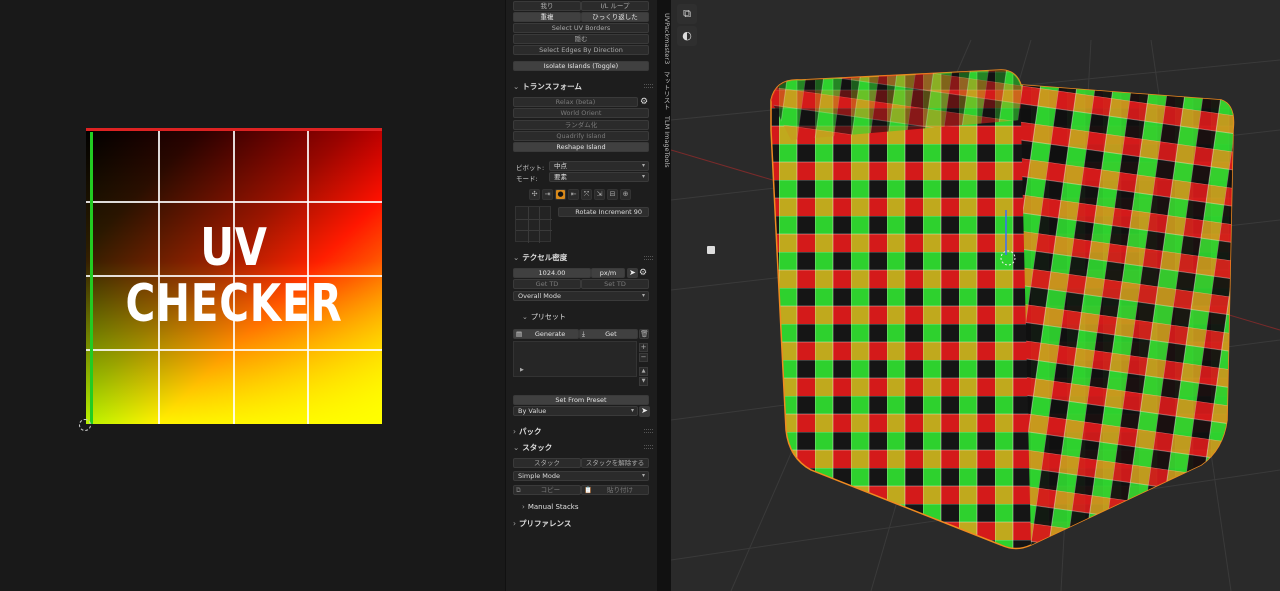 The image size is (1280, 591). Describe the element at coordinates (644, 334) in the screenshot. I see `trash-icon: 🗑` at that location.